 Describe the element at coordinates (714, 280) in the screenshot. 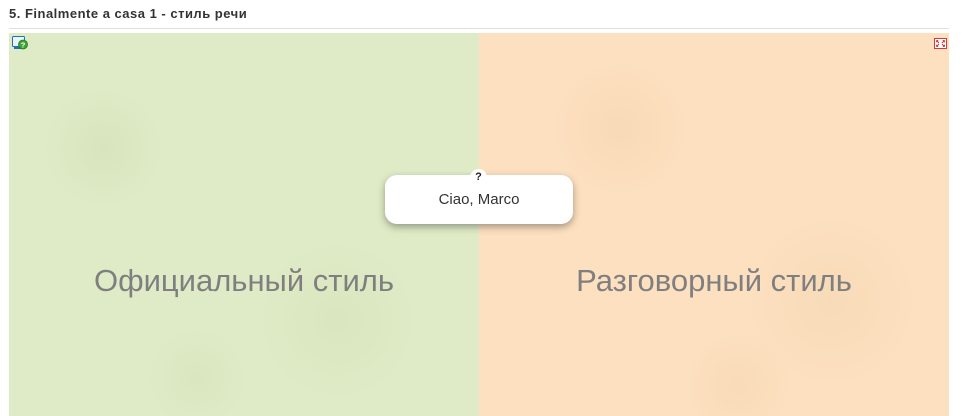

I see `drop-zone-colloquial-label: Разговорный стиль` at that location.